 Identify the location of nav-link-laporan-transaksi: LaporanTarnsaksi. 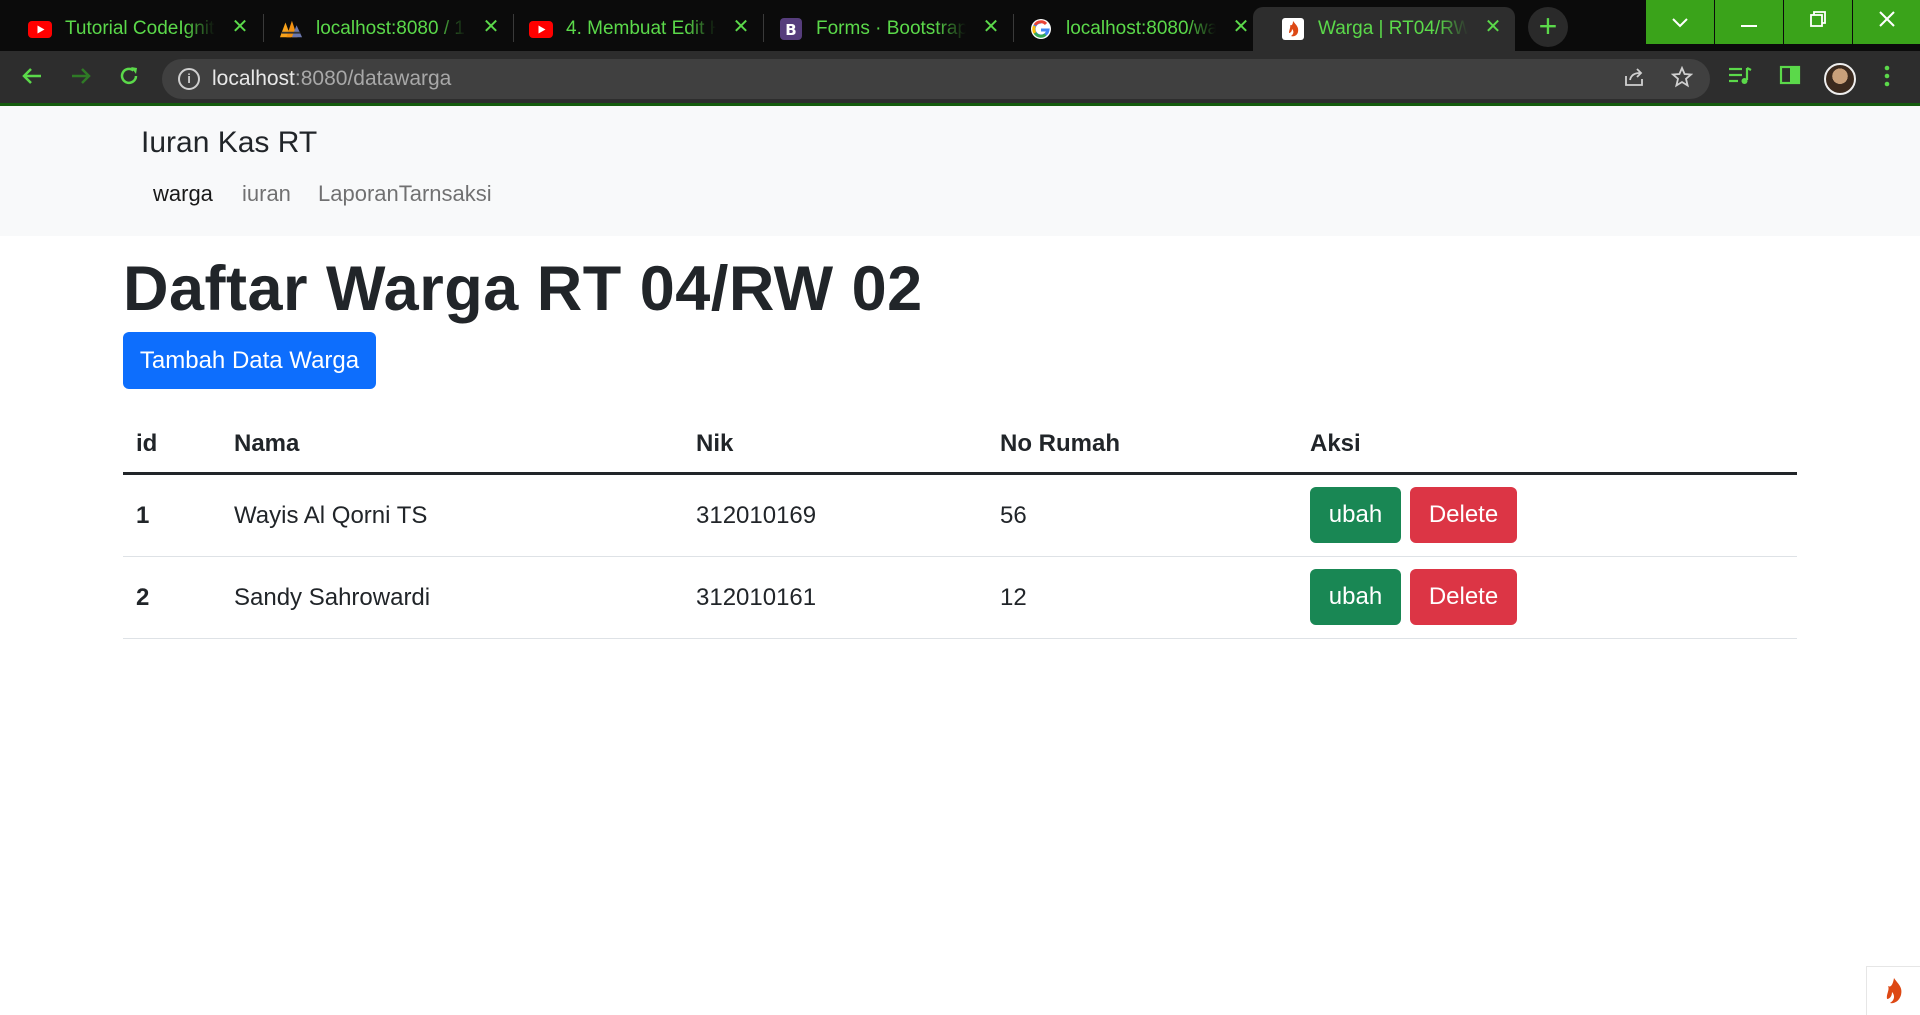
(405, 194).